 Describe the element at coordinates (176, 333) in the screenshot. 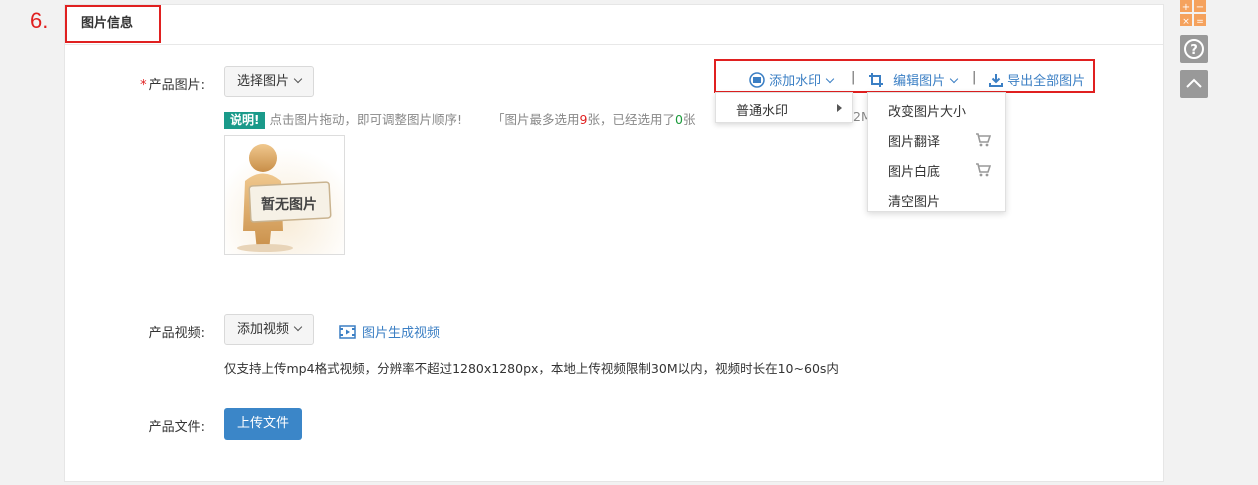

I see `product-video-label: 产品视频:` at that location.